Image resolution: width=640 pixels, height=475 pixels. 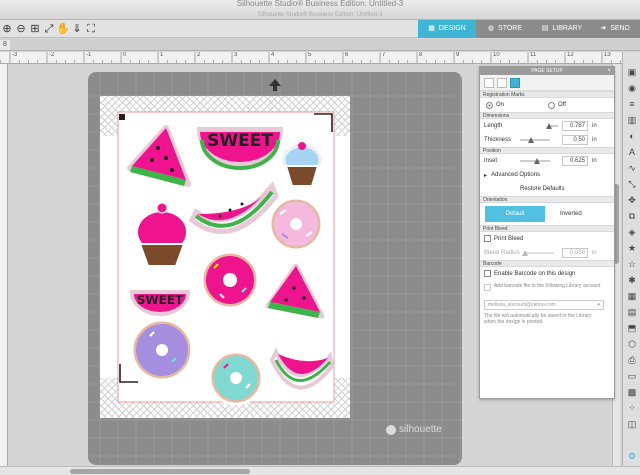 What do you see at coordinates (162, 55) in the screenshot?
I see `ruler-label: 1` at bounding box center [162, 55].